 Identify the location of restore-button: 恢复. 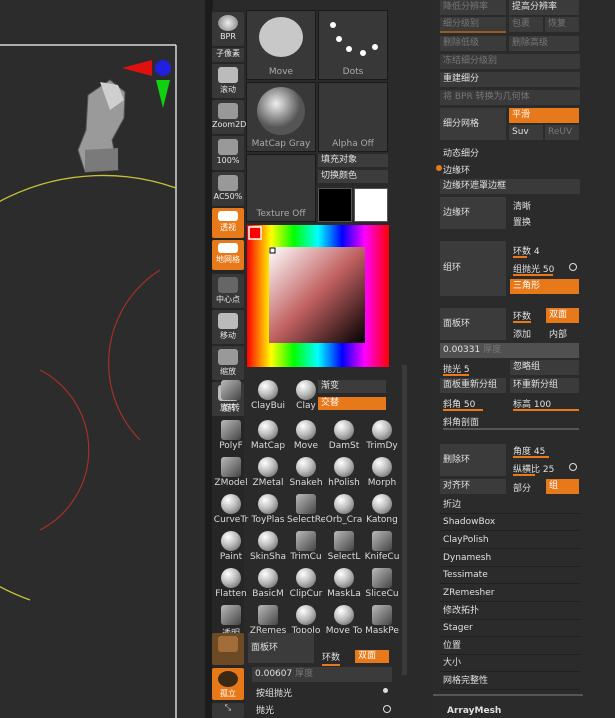
(562, 24).